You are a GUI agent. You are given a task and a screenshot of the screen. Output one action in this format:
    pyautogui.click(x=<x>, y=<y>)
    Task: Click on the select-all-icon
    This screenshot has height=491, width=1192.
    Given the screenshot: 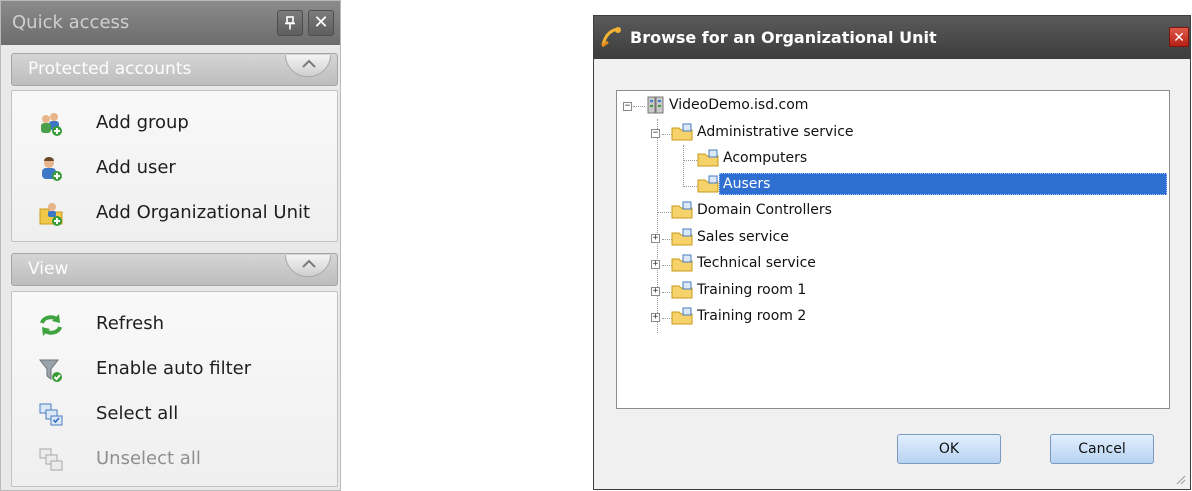 What is the action you would take?
    pyautogui.click(x=51, y=414)
    